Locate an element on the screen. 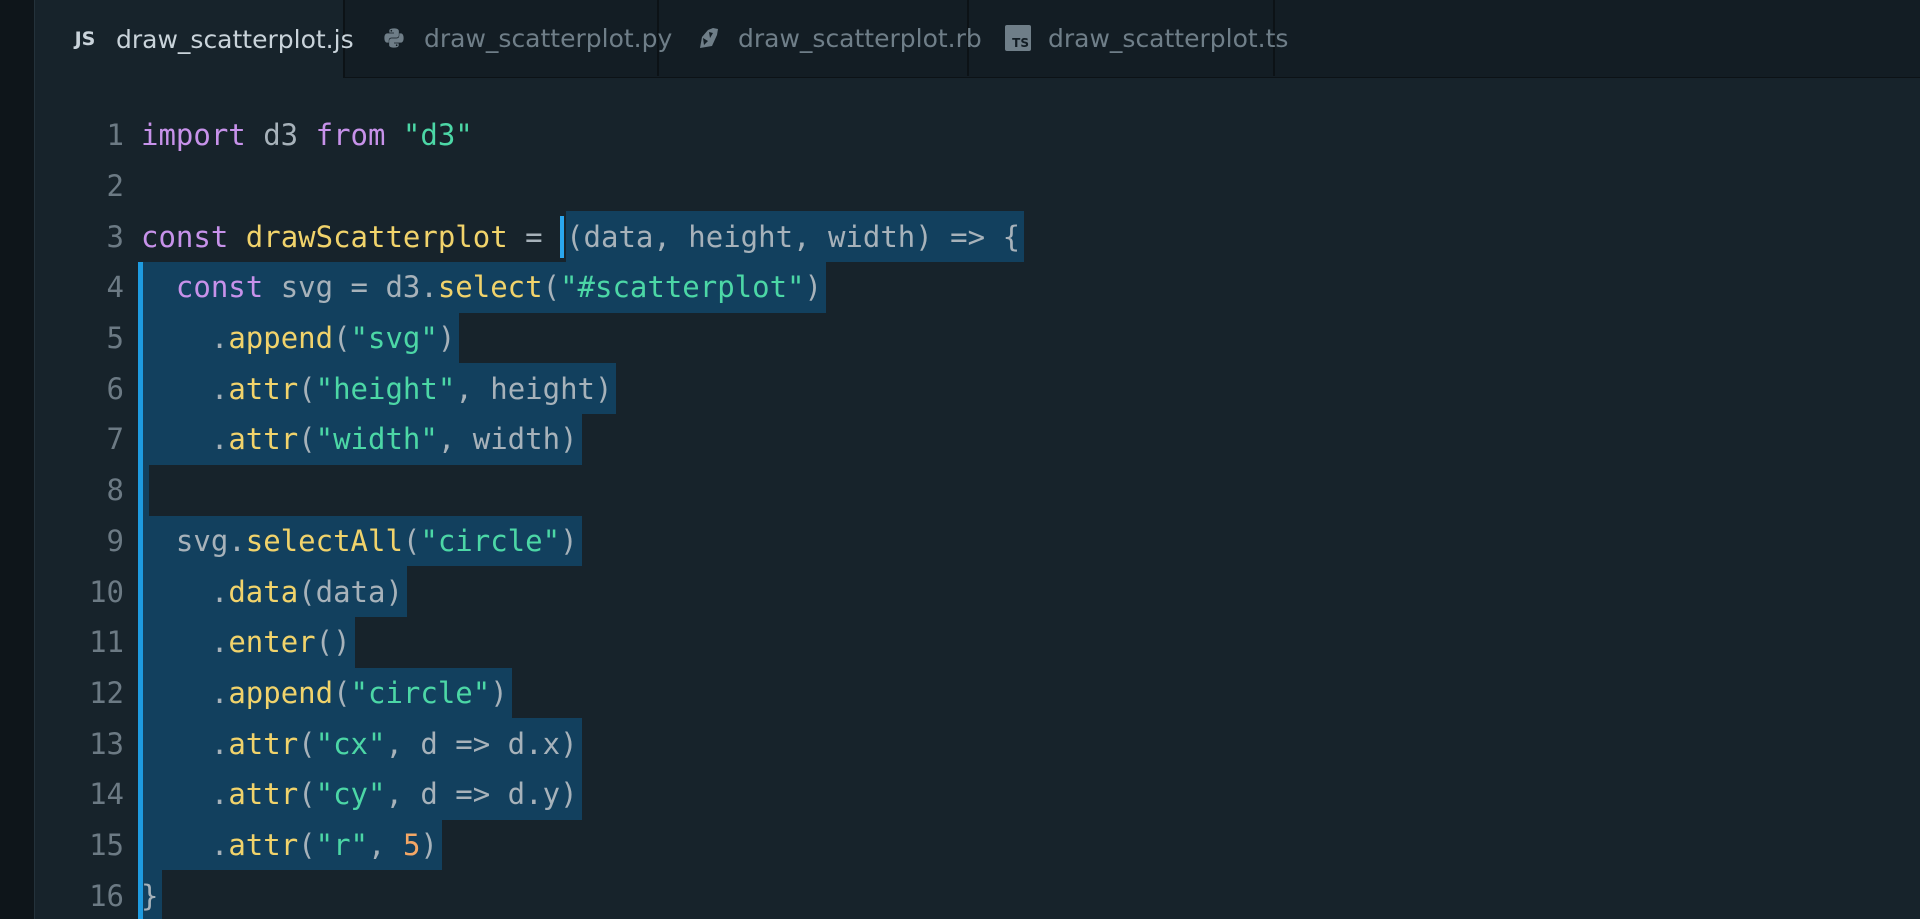 This screenshot has width=1920, height=919. tab-draw-scatterplot-py: draw_scatterplot.py is located at coordinates (508, 38).